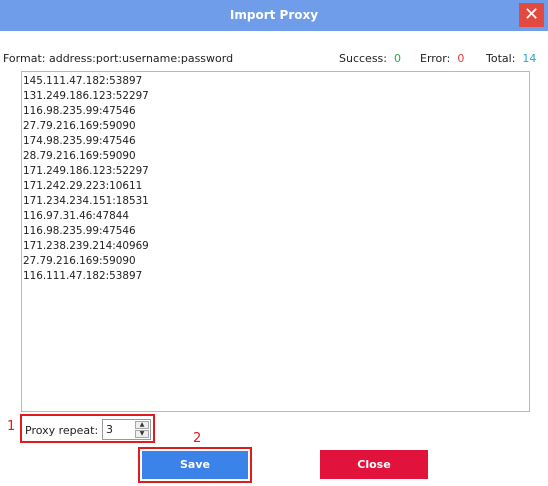 Image resolution: width=548 pixels, height=486 pixels. What do you see at coordinates (86, 171) in the screenshot?
I see `proxy-line: 171.249.186.123:52297` at bounding box center [86, 171].